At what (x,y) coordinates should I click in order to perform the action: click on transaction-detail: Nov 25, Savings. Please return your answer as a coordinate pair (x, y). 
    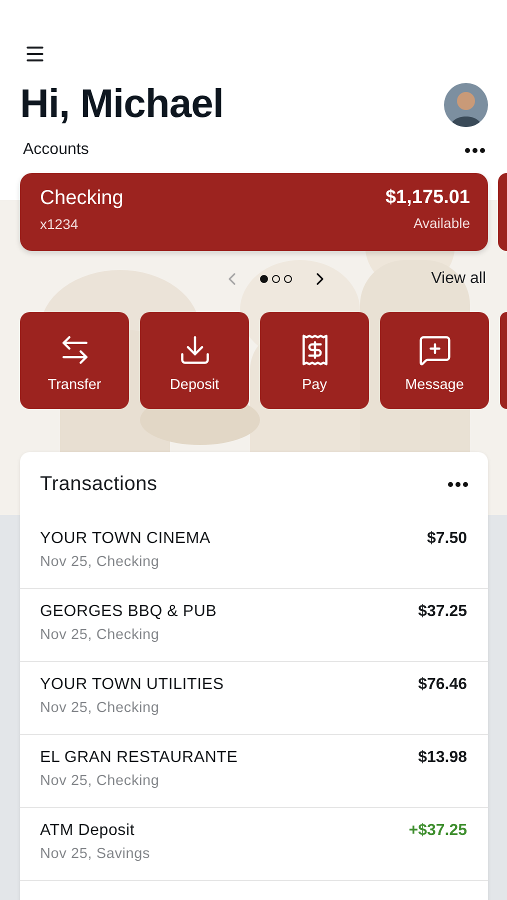
    Looking at the image, I should click on (95, 854).